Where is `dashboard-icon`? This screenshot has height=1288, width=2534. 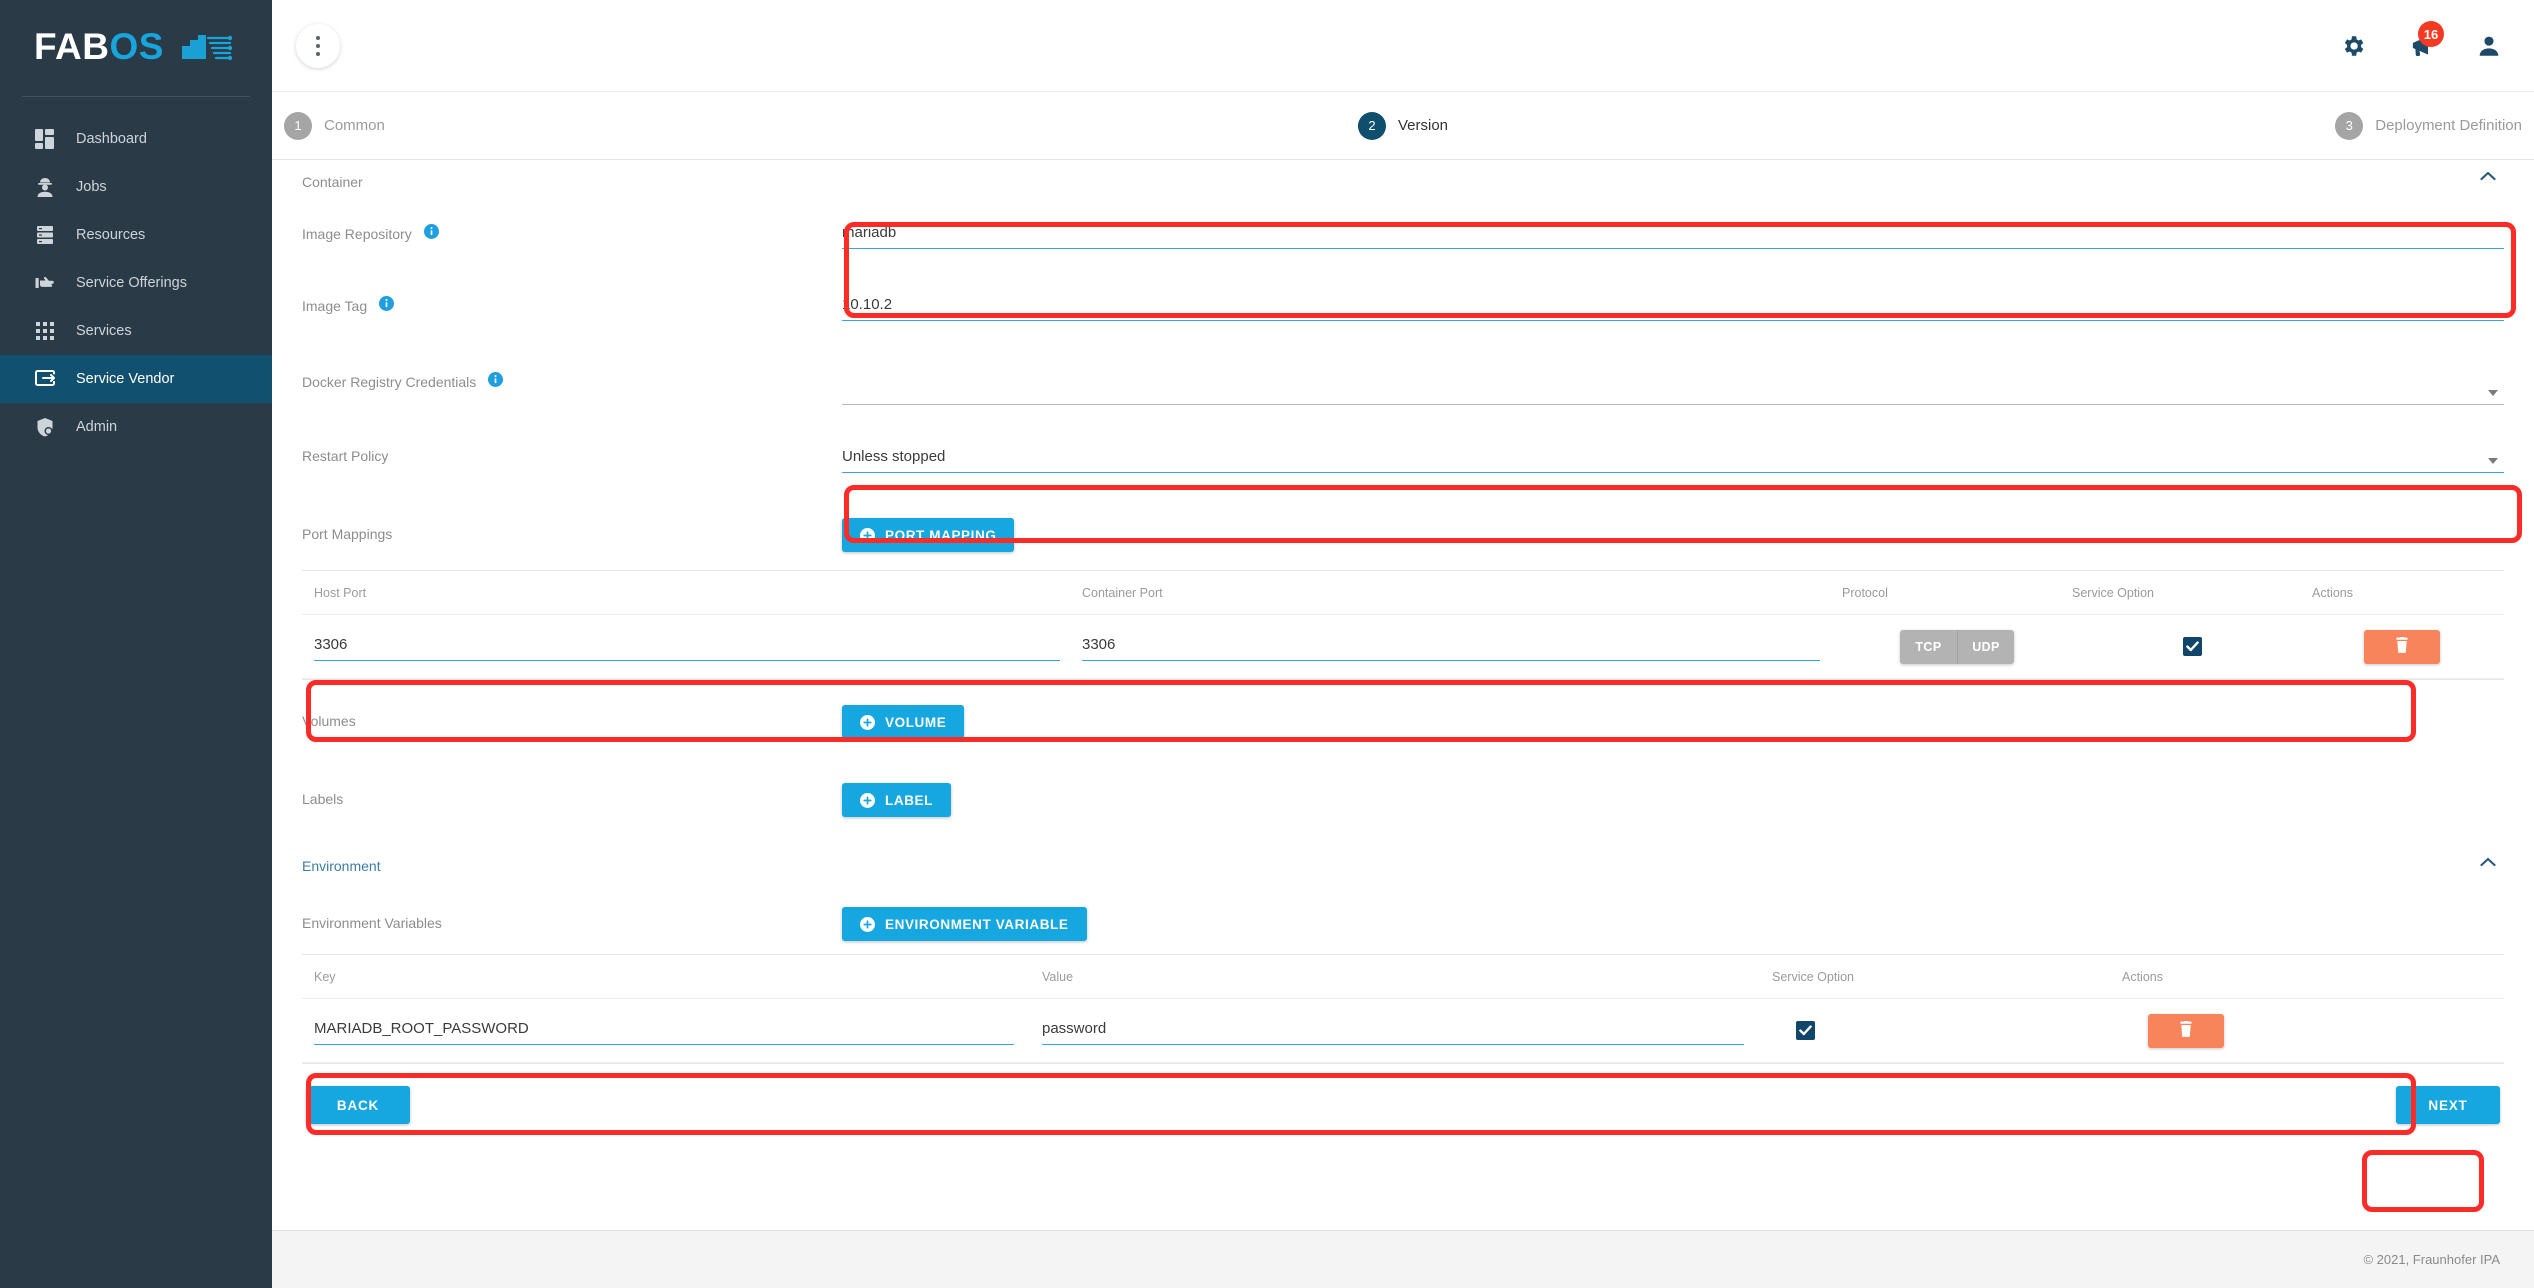
dashboard-icon is located at coordinates (45, 139).